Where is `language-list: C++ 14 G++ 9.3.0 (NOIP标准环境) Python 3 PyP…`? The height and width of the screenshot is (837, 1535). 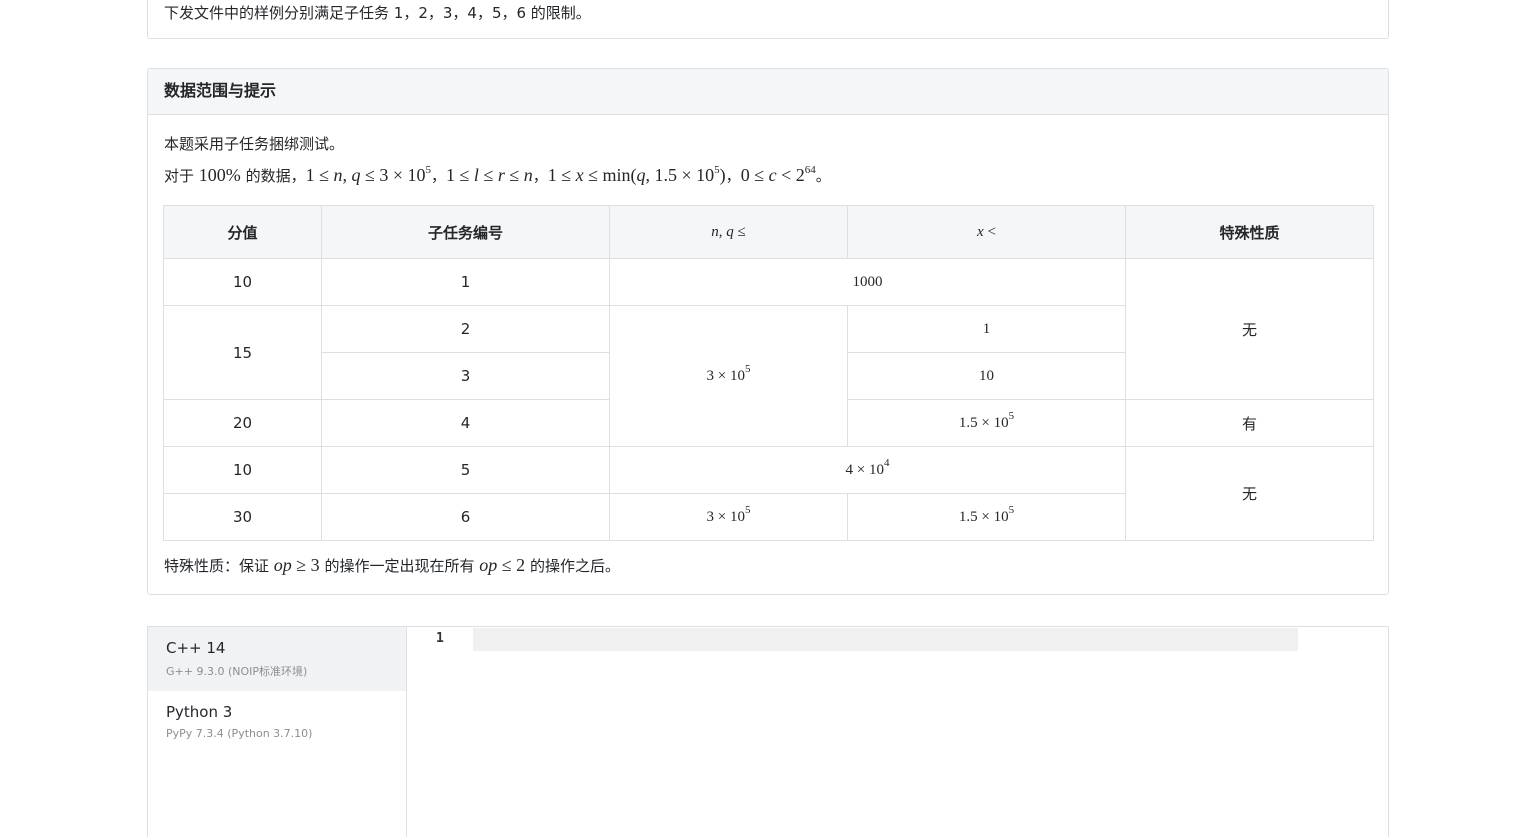 language-list: C++ 14 G++ 9.3.0 (NOIP标准环境) Python 3 PyP… is located at coordinates (277, 732).